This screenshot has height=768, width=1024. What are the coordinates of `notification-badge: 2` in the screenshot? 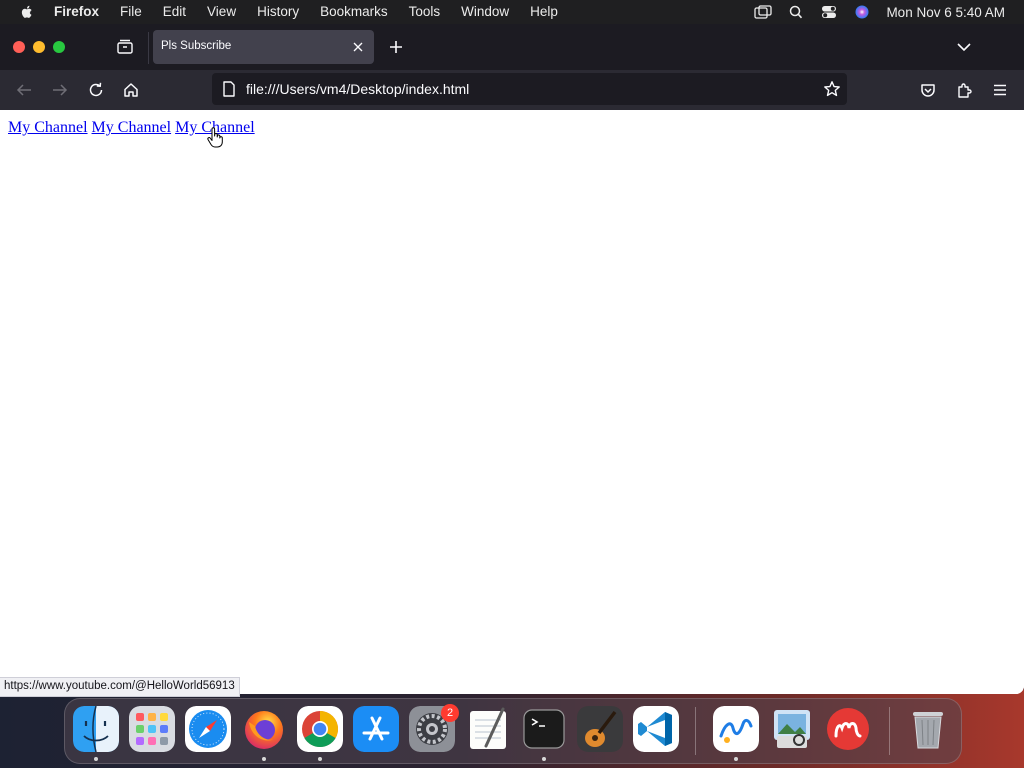 It's located at (450, 713).